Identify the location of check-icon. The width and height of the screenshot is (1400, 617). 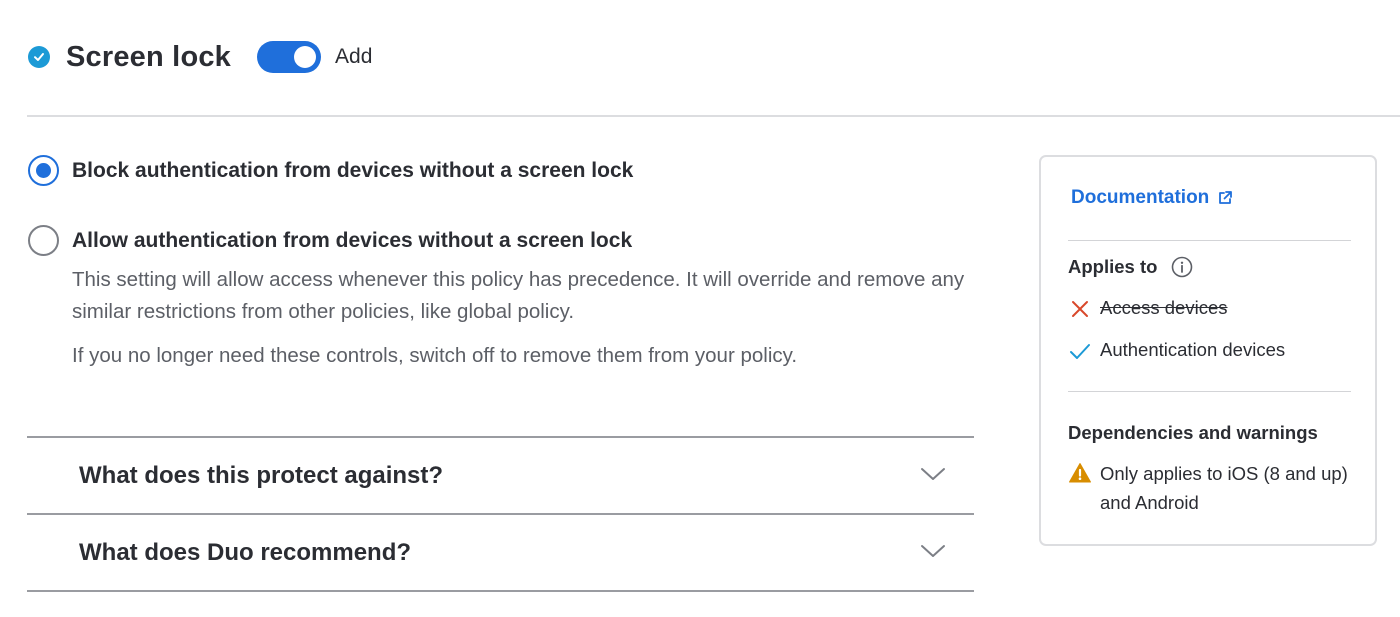
(1080, 351).